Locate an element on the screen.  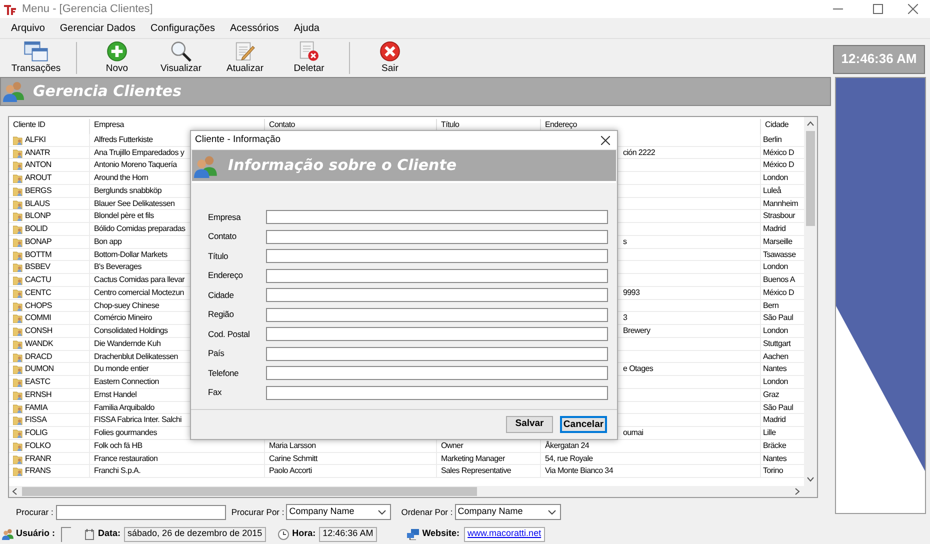
toolbar-button: Atualizar is located at coordinates (245, 58).